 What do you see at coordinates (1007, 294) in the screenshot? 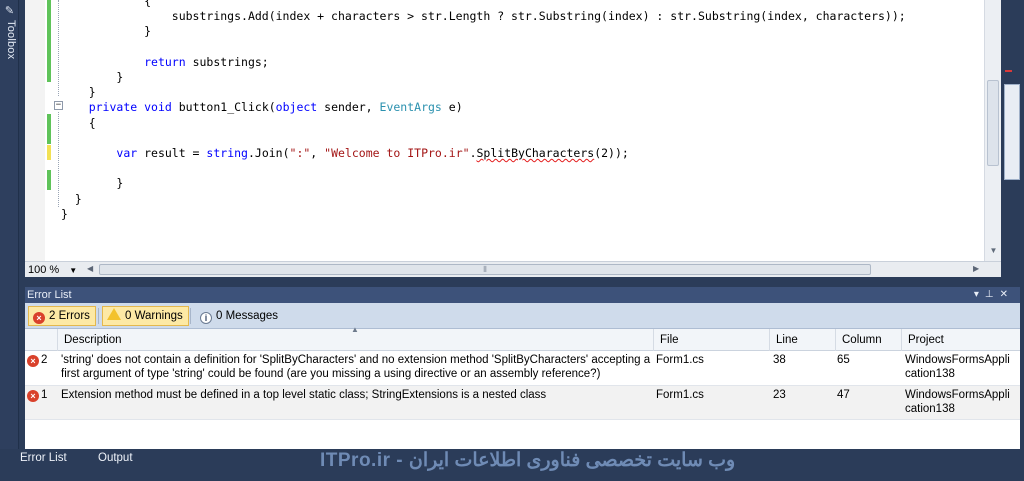
I see `close-icon: ✕` at bounding box center [1007, 294].